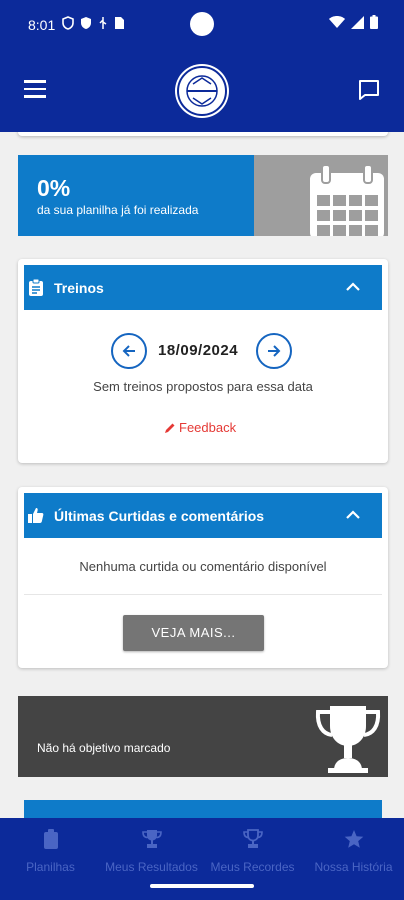 Image resolution: width=404 pixels, height=900 pixels. I want to click on objective-banner: Não há objetivo marcado, so click(203, 736).